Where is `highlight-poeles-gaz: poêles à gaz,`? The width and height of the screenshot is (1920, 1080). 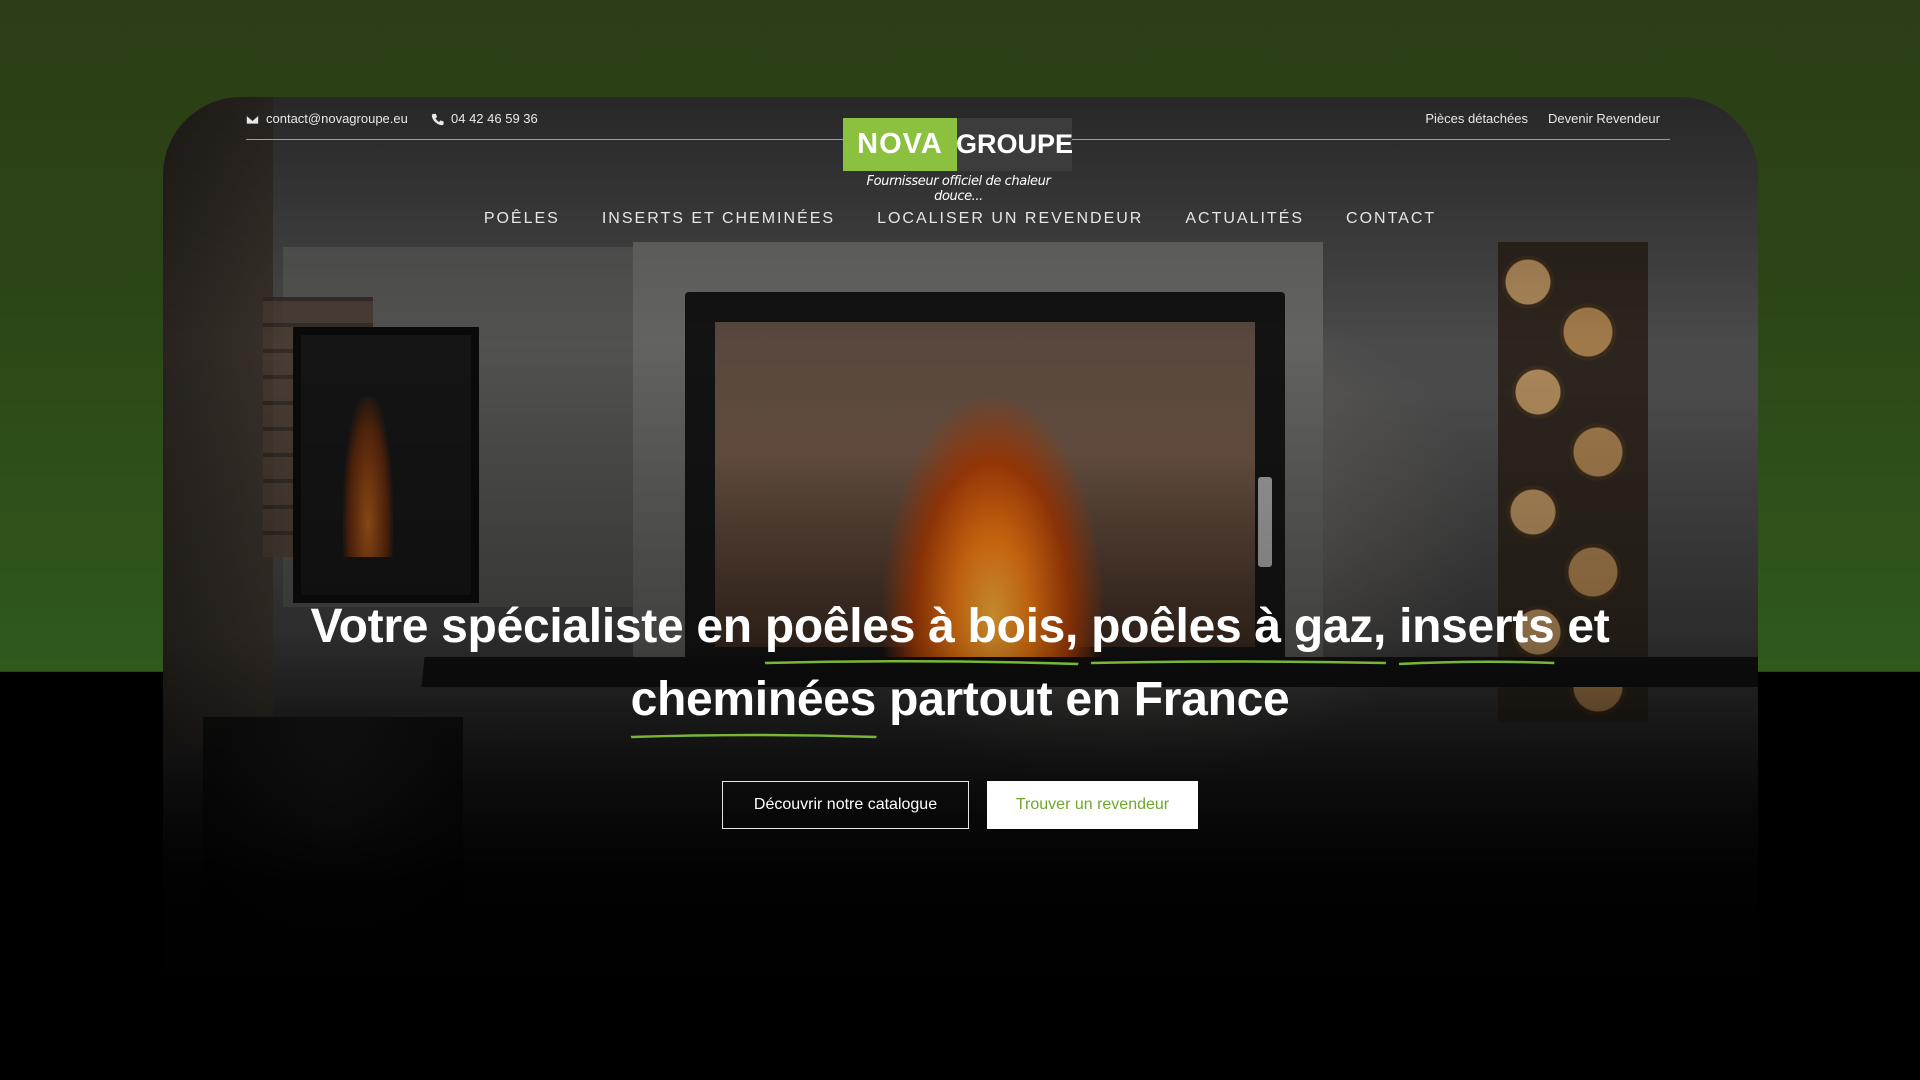 highlight-poeles-gaz: poêles à gaz, is located at coordinates (1238, 627).